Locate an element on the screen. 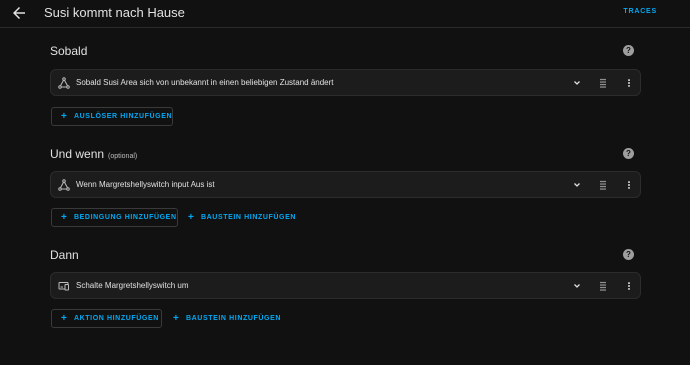 Image resolution: width=690 pixels, height=365 pixels. add-condition-label: BEDINGUNG HINZUFÜGEN is located at coordinates (125, 217).